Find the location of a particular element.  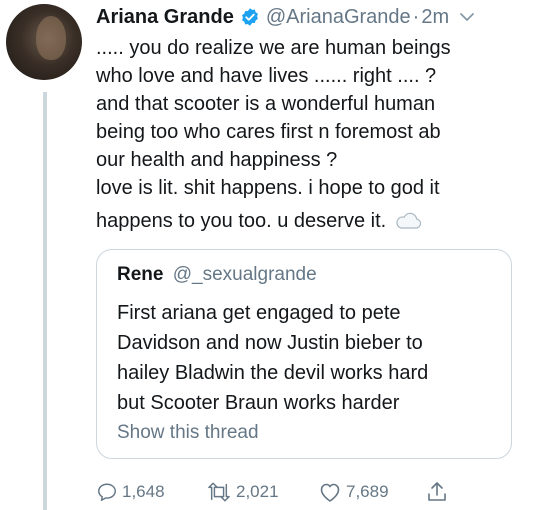

tweet-actions-bar: 1,648 2,021 7,689 is located at coordinates (316, 492).